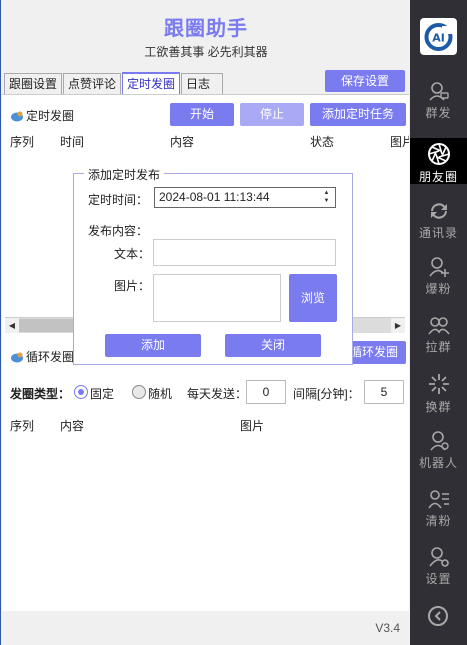 This screenshot has height=645, width=467. I want to click on tab-scheduled-post: 定时发圈, so click(151, 83).